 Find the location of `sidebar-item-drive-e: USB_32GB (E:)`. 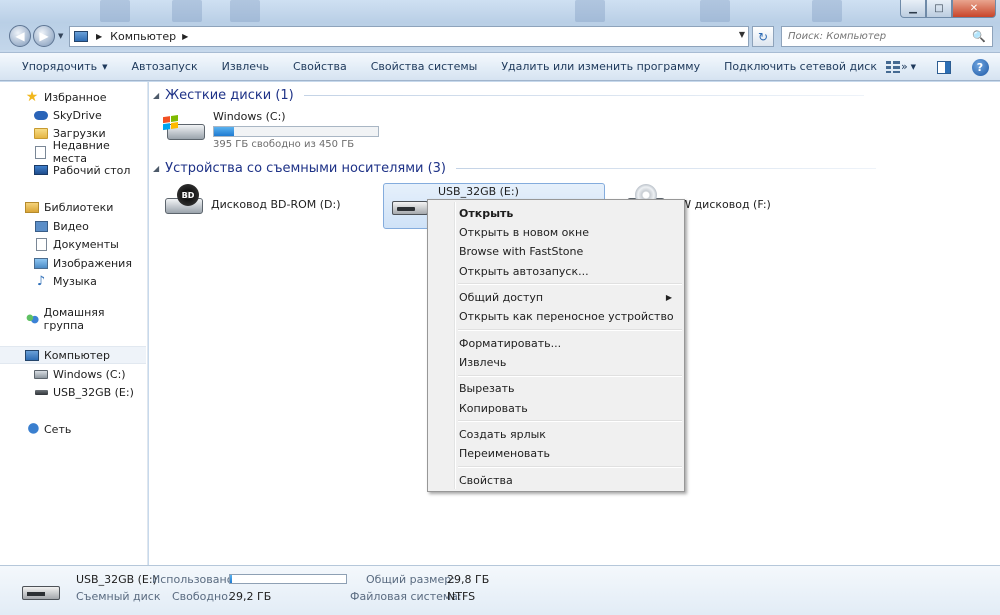

sidebar-item-drive-e: USB_32GB (E:) is located at coordinates (73, 392).